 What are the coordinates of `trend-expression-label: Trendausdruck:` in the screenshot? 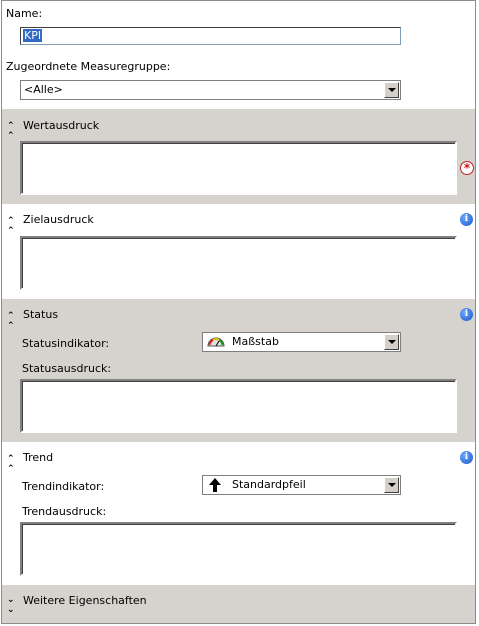 It's located at (64, 511).